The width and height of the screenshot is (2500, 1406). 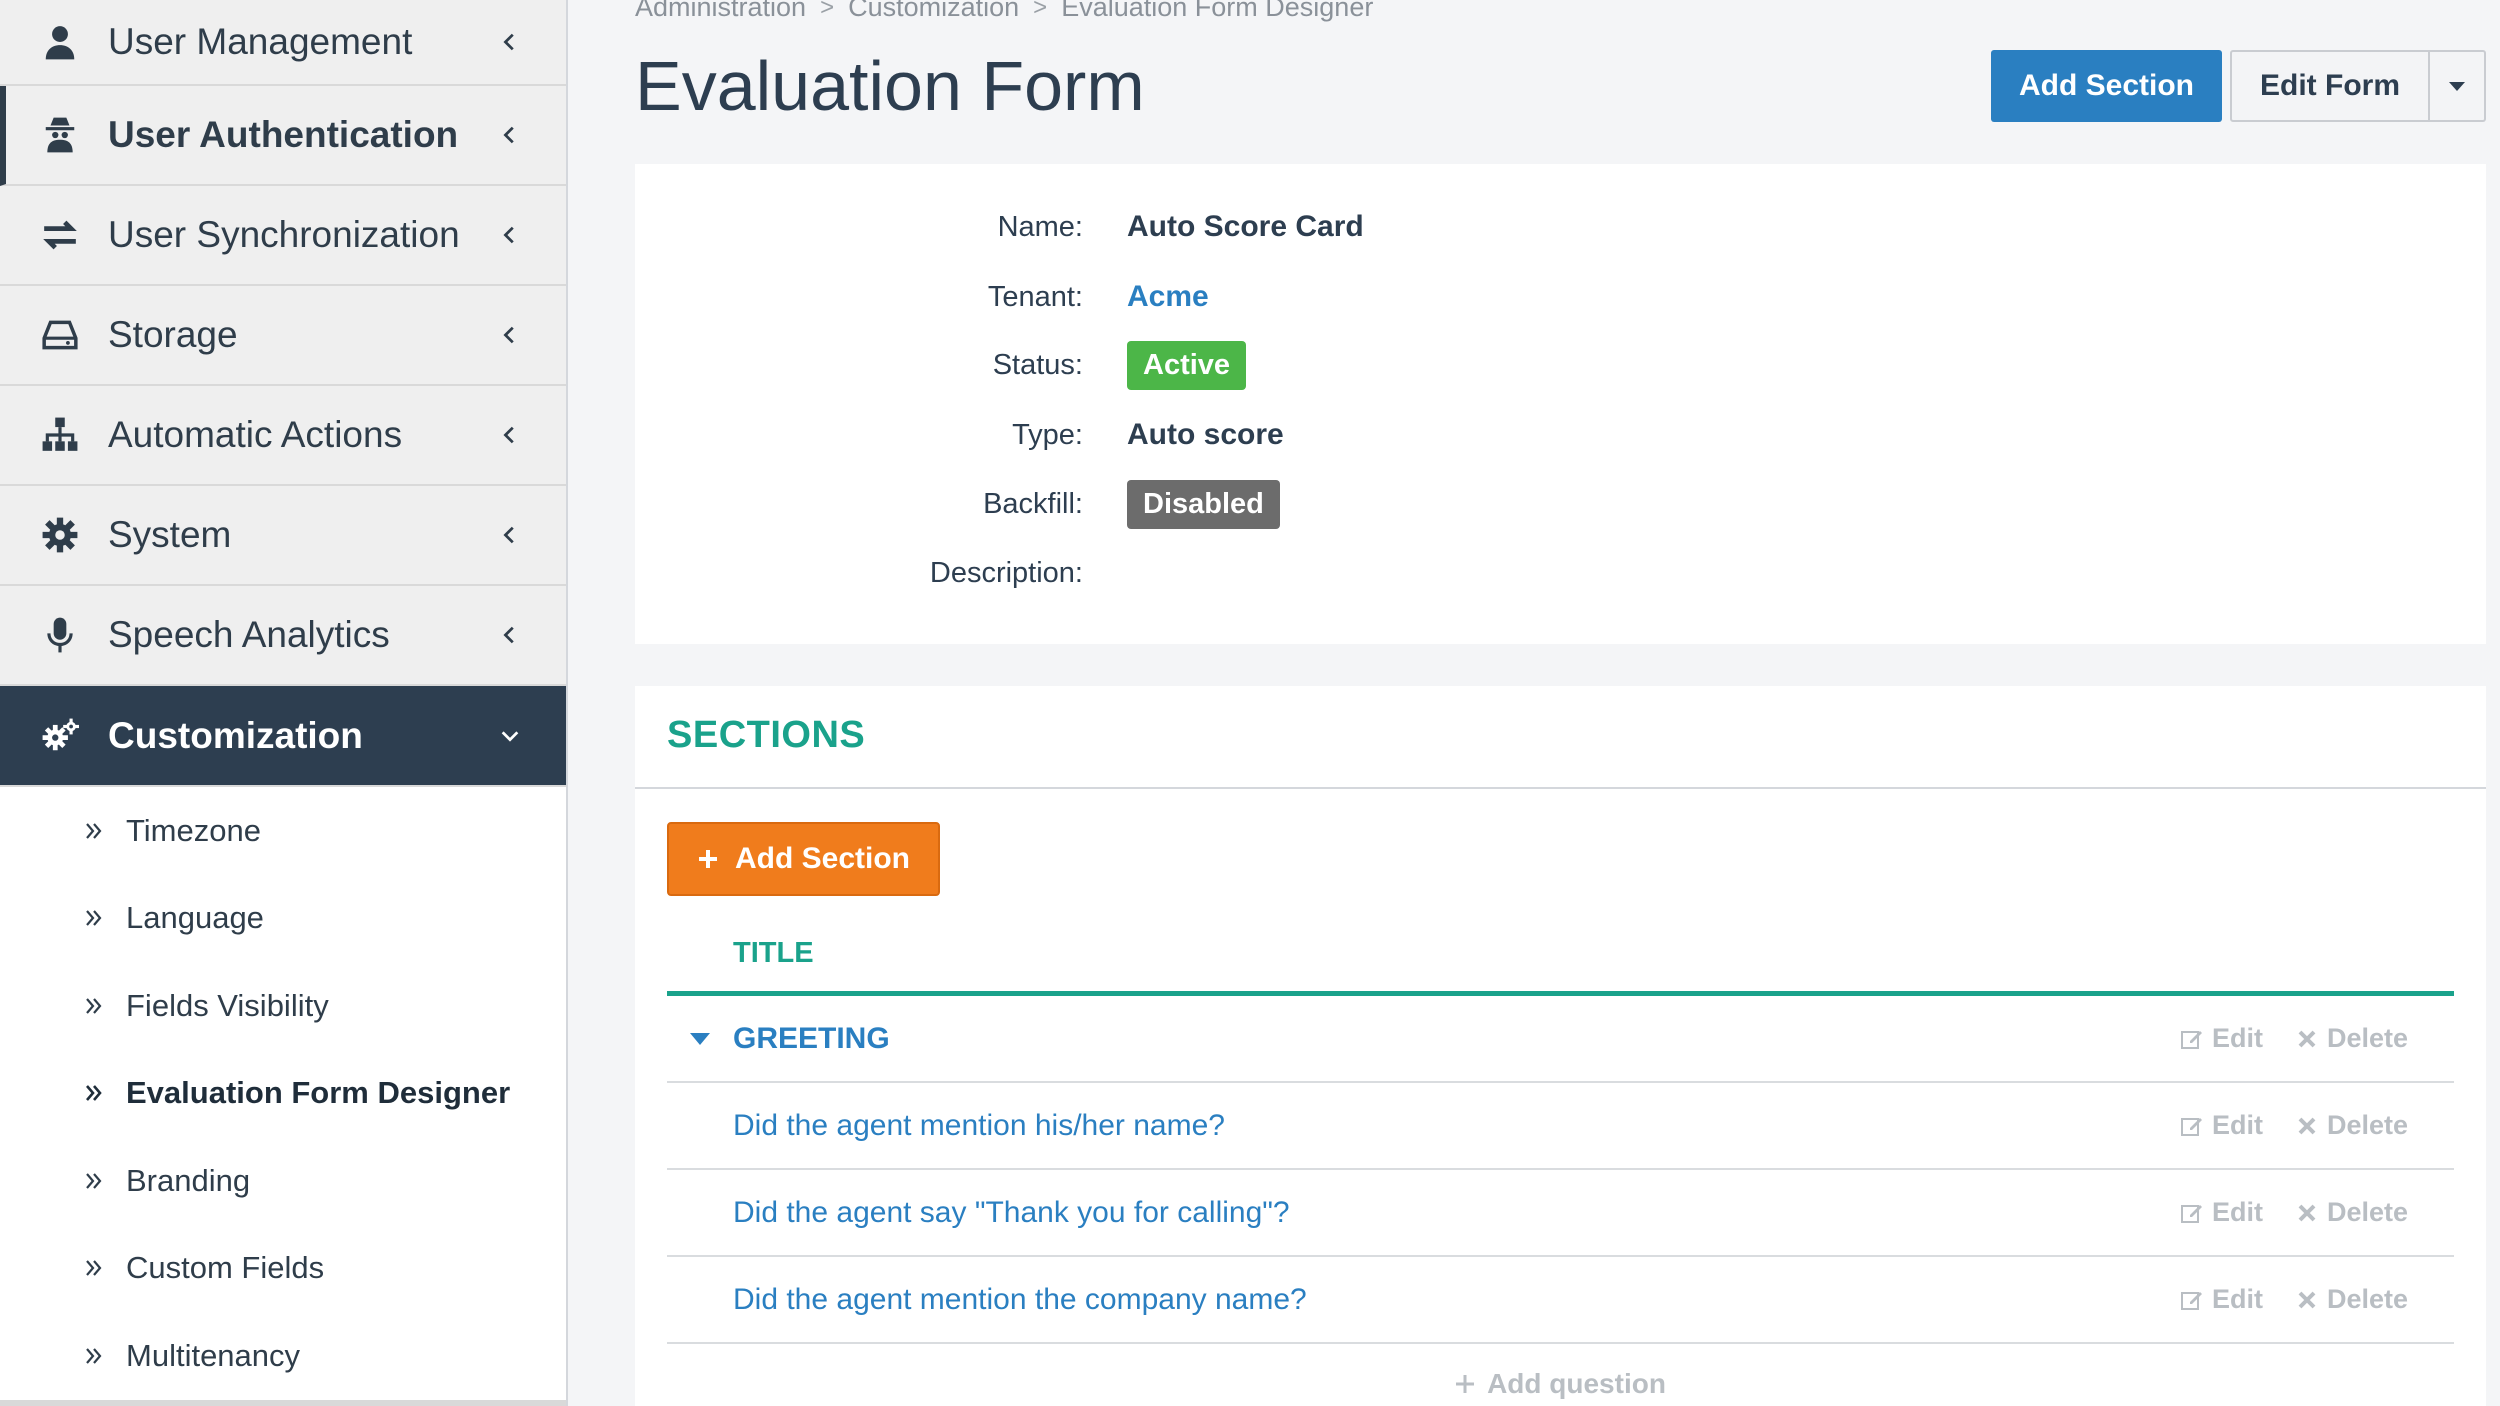 What do you see at coordinates (1033, 503) in the screenshot?
I see `detail-label: Backfill:` at bounding box center [1033, 503].